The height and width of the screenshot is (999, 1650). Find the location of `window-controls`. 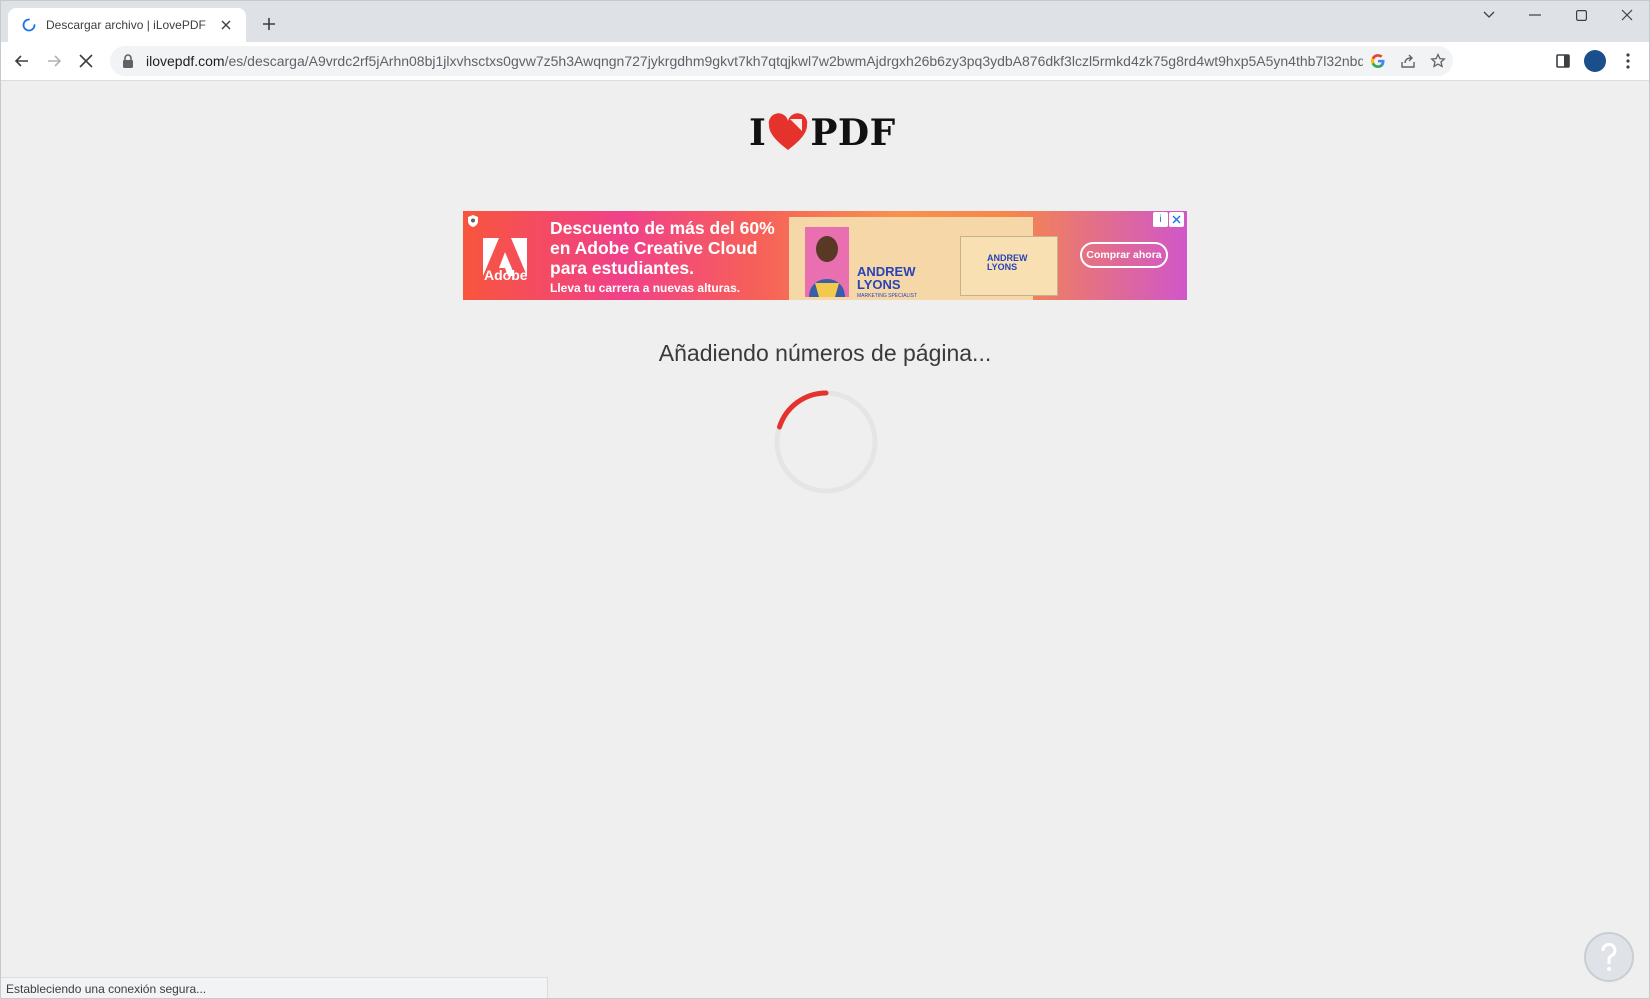

window-controls is located at coordinates (1558, 16).